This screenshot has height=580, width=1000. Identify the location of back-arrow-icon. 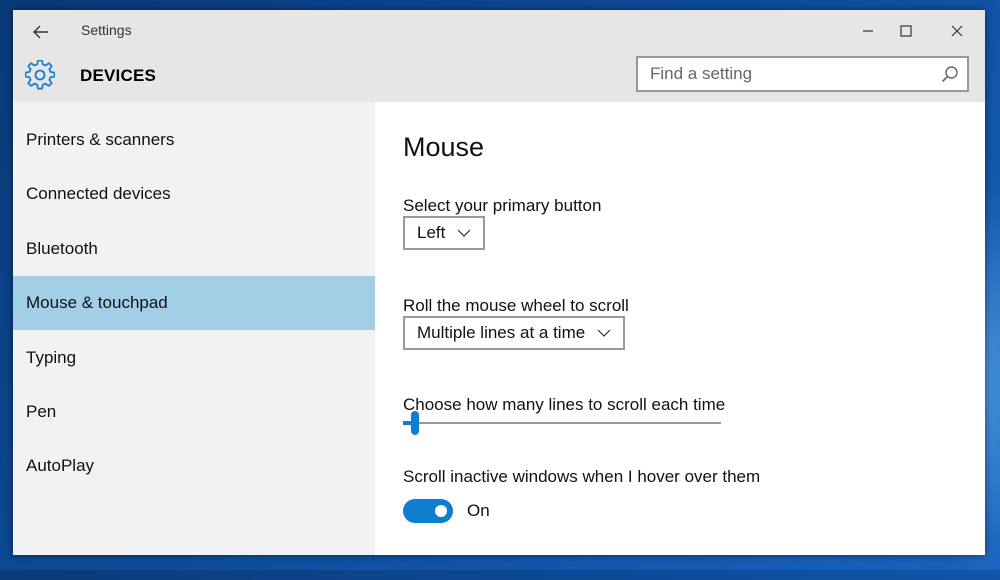
(40, 32).